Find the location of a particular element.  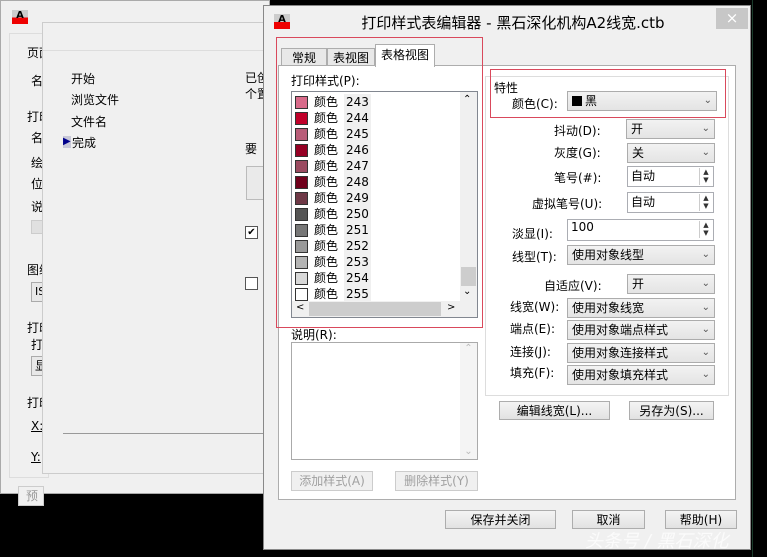

pen-label: 笔号(#): is located at coordinates (578, 178).